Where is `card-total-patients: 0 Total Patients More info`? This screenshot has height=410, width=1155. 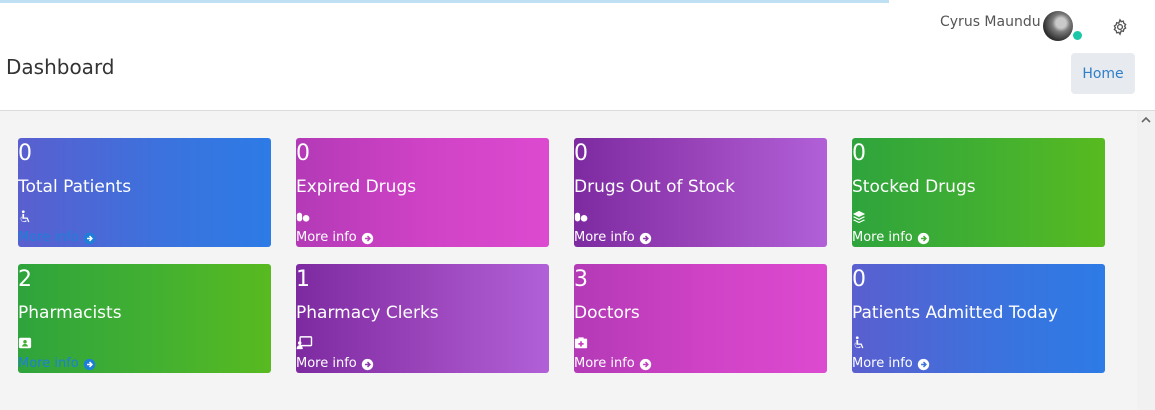
card-total-patients: 0 Total Patients More info is located at coordinates (144, 192).